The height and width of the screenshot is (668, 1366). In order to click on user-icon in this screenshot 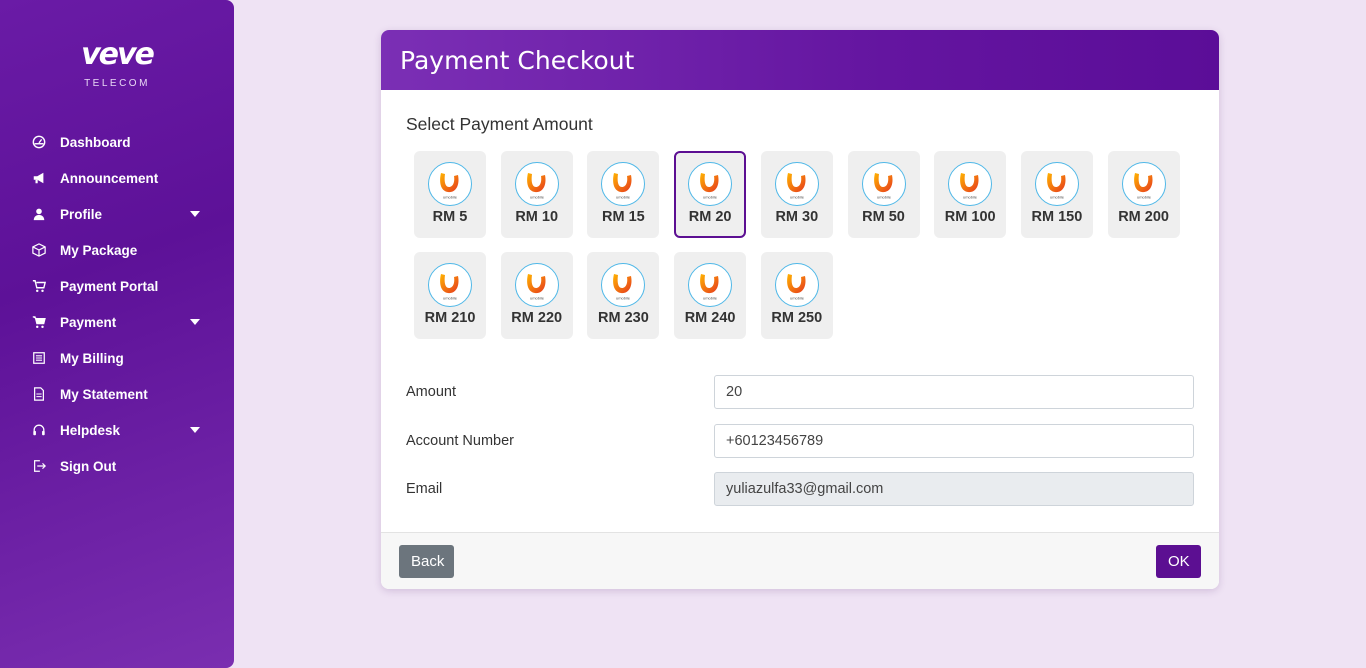, I will do `click(39, 214)`.